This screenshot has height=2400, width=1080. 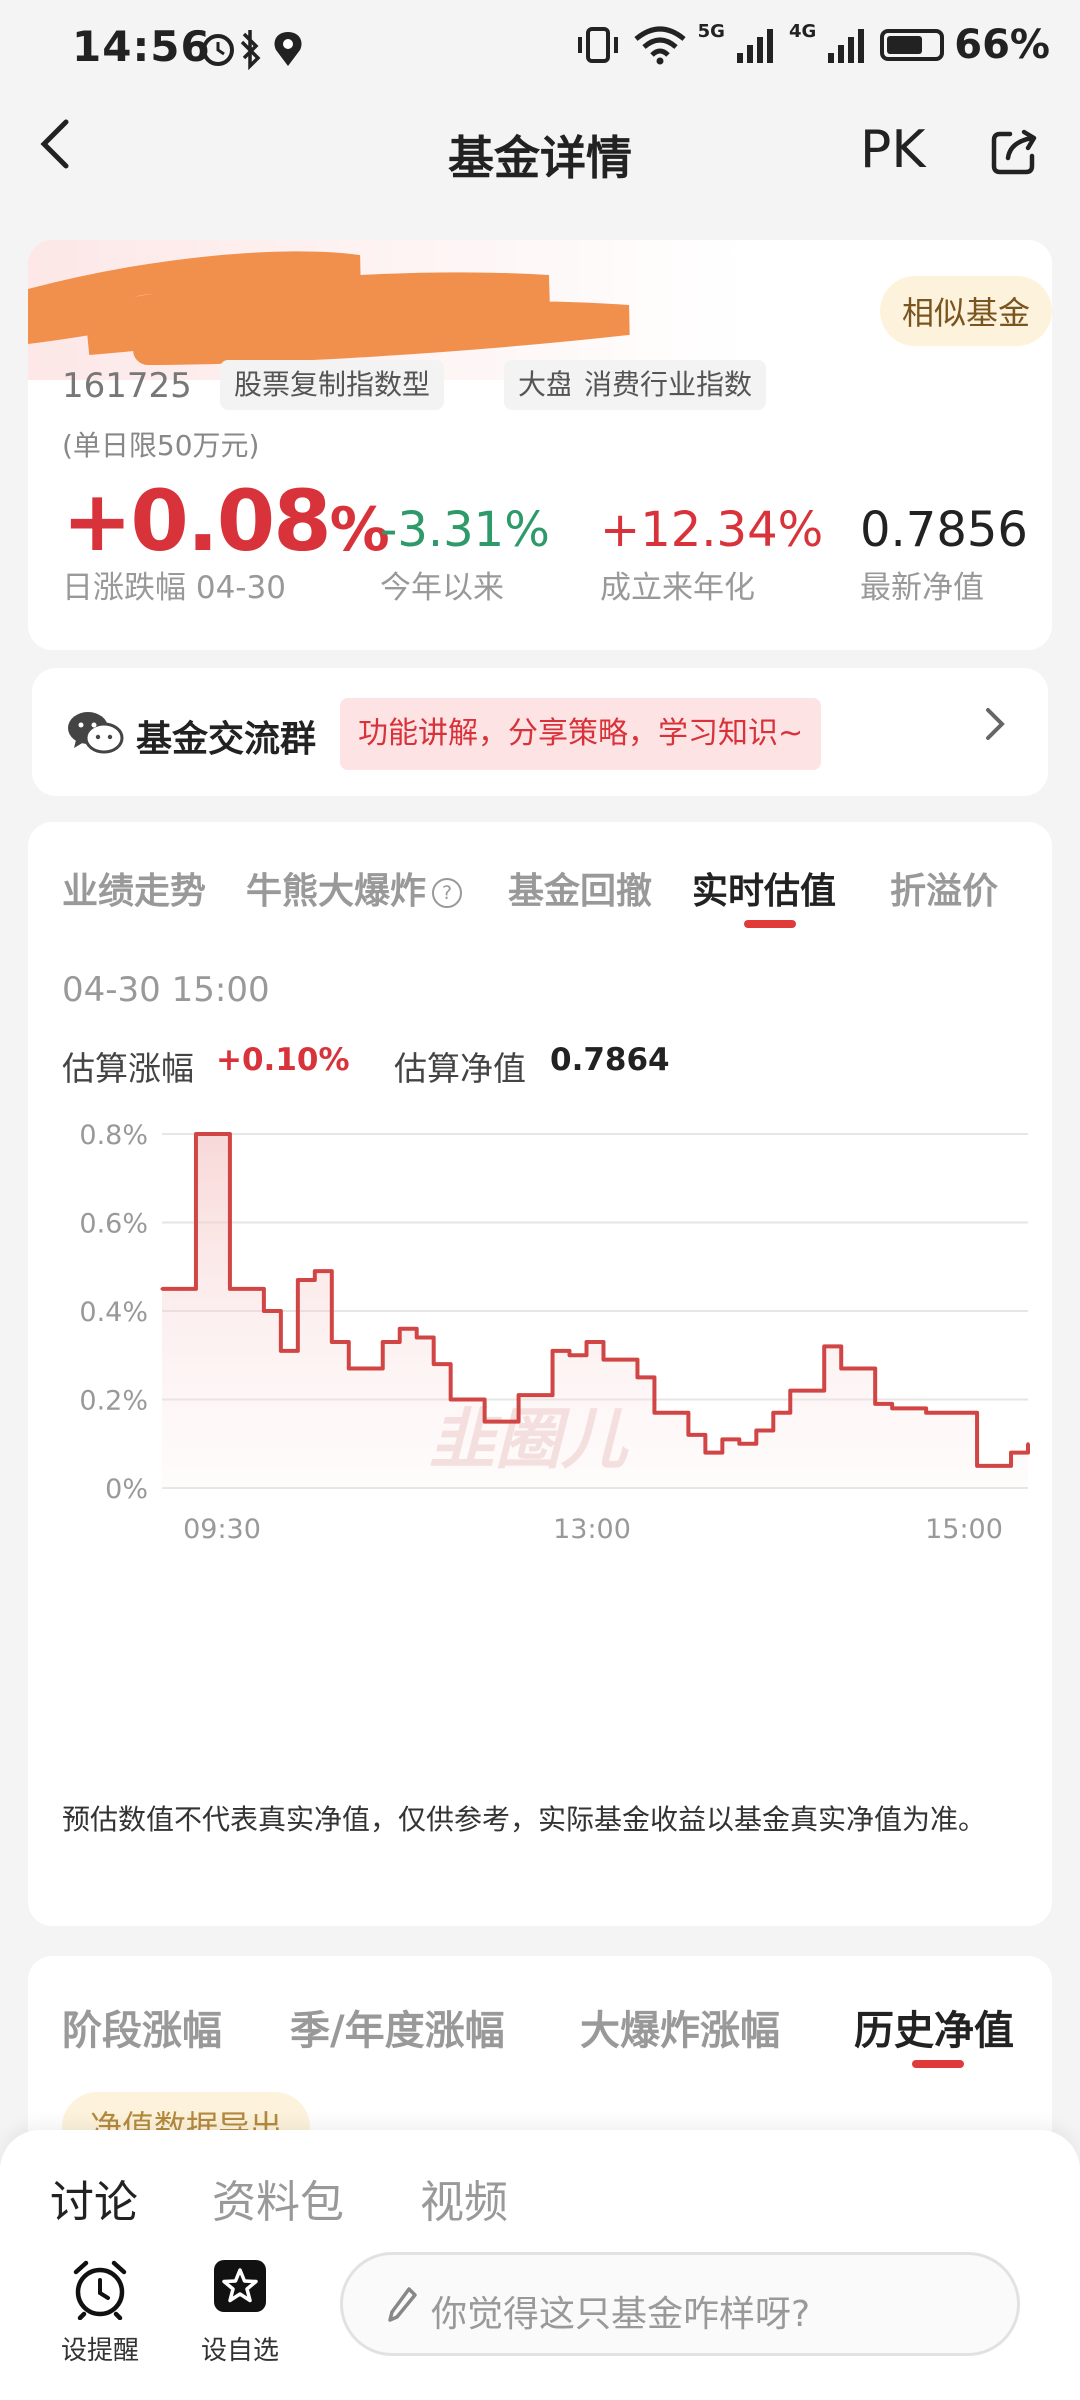 What do you see at coordinates (113, 1401) in the screenshot?
I see `y-tick-label: 0.2%` at bounding box center [113, 1401].